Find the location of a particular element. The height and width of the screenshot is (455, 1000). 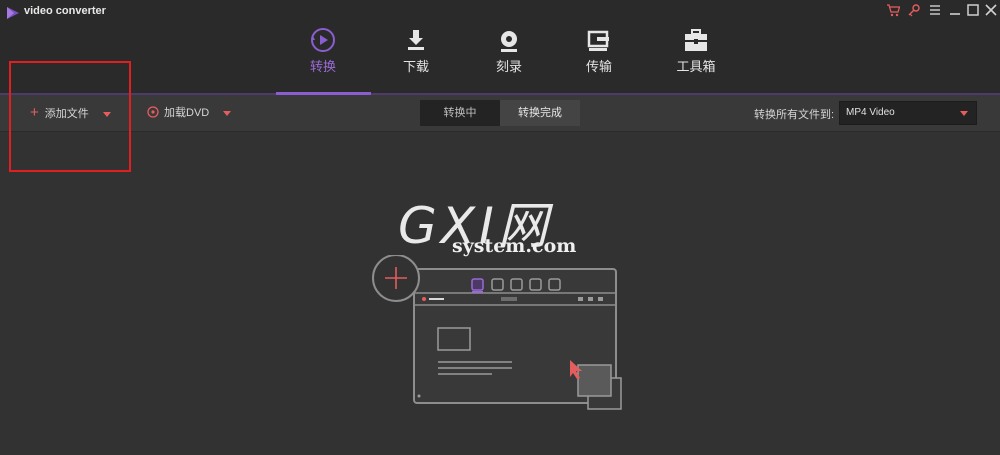

key-icon is located at coordinates (914, 12).